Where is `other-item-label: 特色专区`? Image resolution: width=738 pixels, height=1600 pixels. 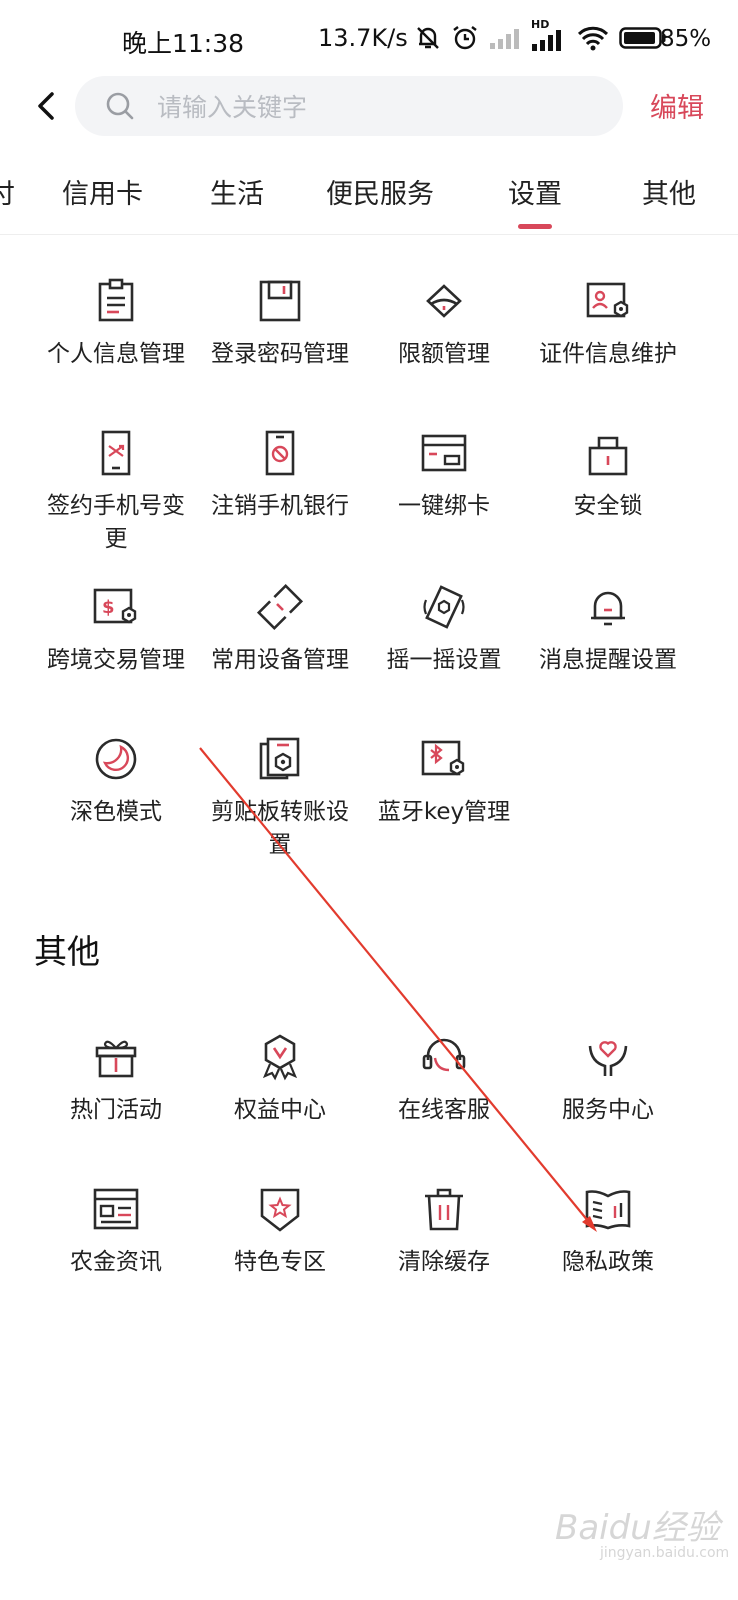 other-item-label: 特色专区 is located at coordinates (280, 1262).